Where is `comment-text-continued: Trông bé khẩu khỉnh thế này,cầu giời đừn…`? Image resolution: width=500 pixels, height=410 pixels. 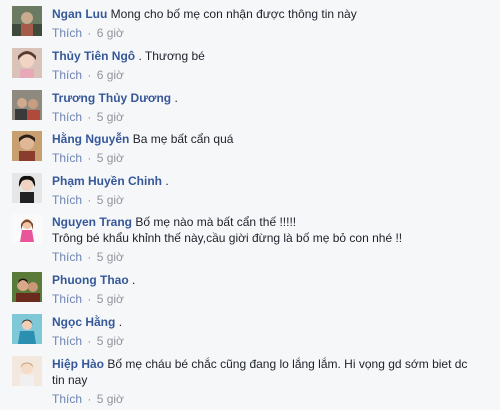 comment-text-continued: Trông bé khẩu khỉnh thế này,cầu giời đừn… is located at coordinates (227, 238).